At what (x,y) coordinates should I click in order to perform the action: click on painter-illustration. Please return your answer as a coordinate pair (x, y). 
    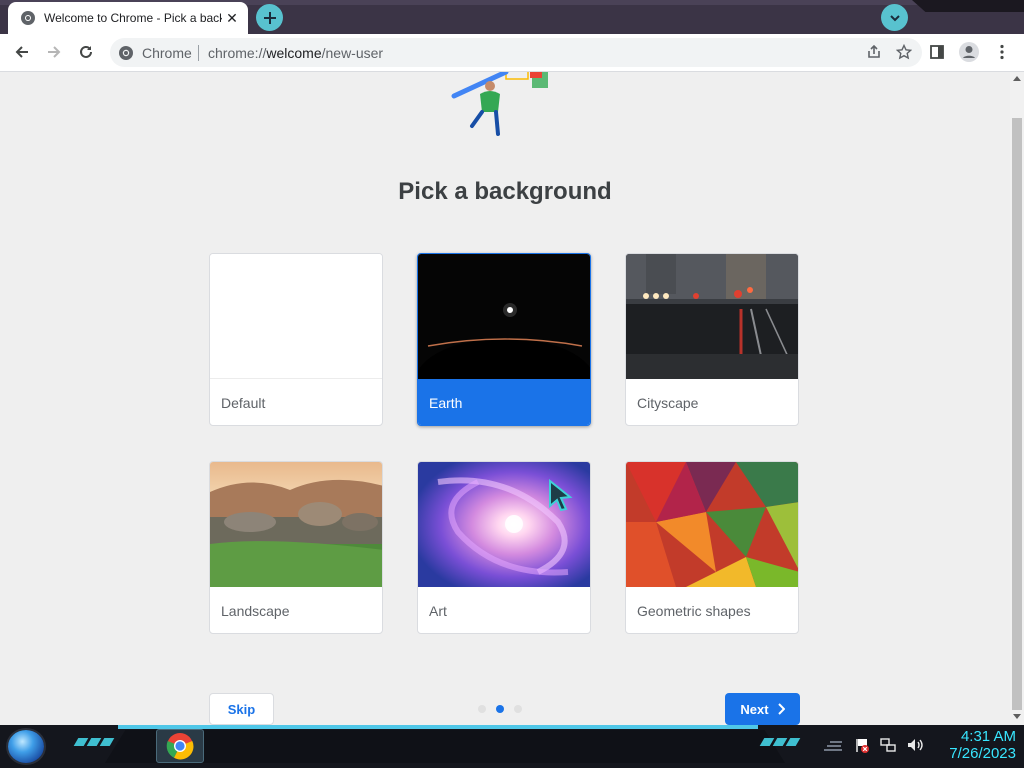
    Looking at the image, I should click on (499, 104).